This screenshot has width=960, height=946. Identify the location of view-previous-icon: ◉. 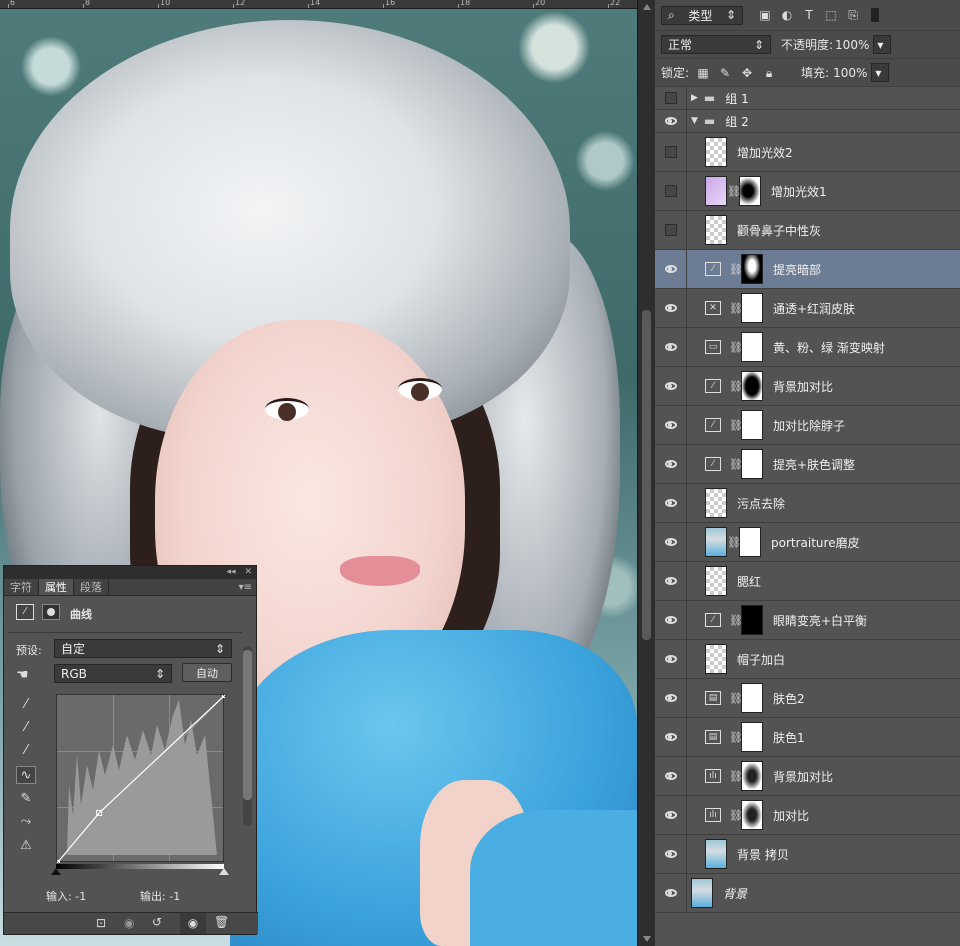
(129, 923).